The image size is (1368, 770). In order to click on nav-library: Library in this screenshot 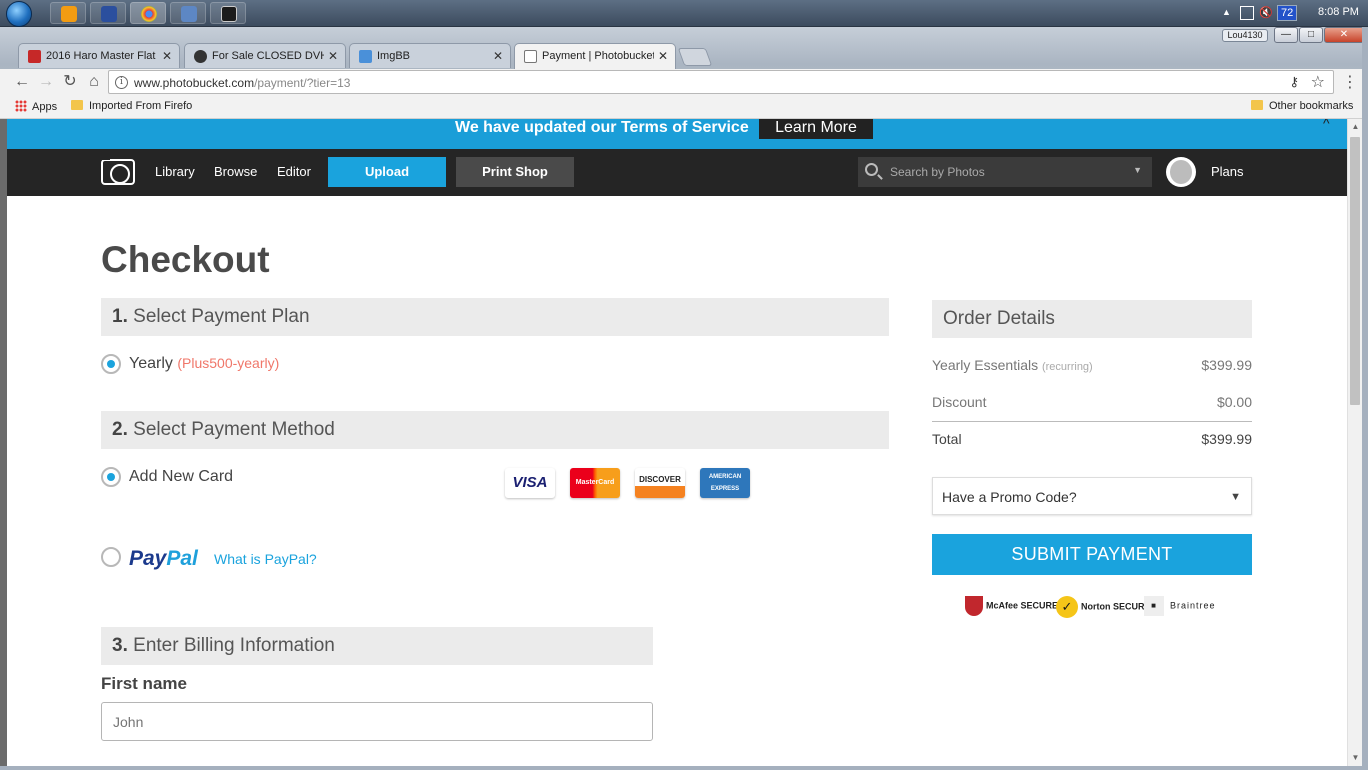, I will do `click(175, 171)`.